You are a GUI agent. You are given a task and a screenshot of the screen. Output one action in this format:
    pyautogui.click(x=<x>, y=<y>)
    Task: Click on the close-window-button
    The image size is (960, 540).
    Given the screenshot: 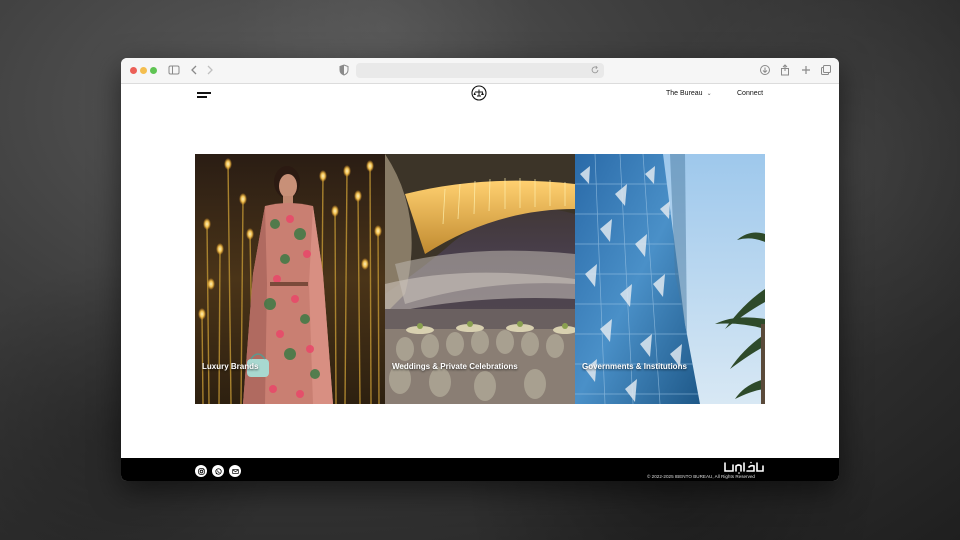 What is the action you would take?
    pyautogui.click(x=133, y=70)
    